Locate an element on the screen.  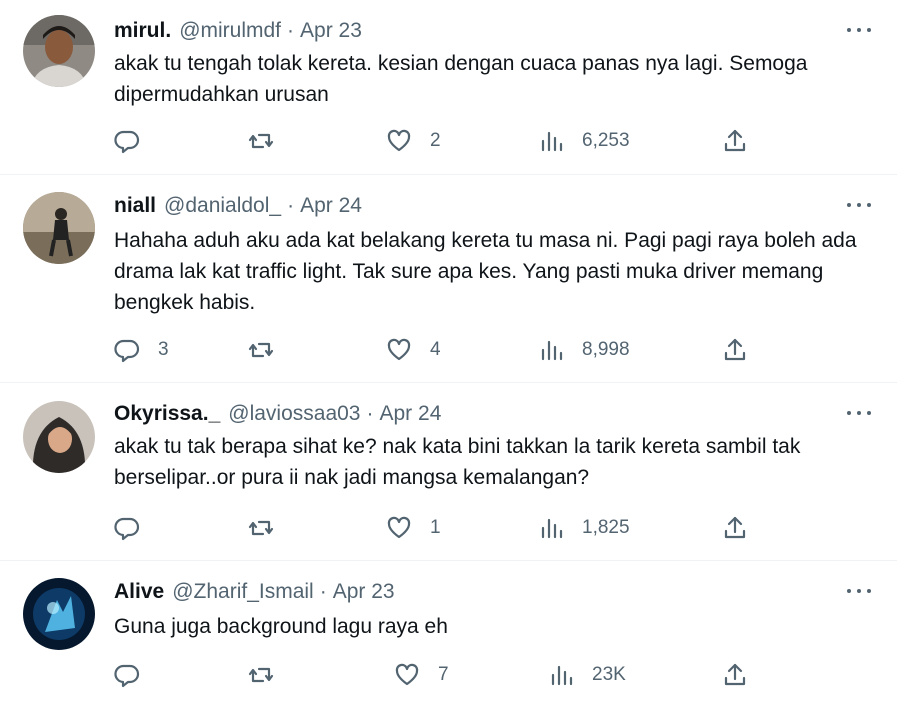
view-count: 1,825 is located at coordinates (606, 527).